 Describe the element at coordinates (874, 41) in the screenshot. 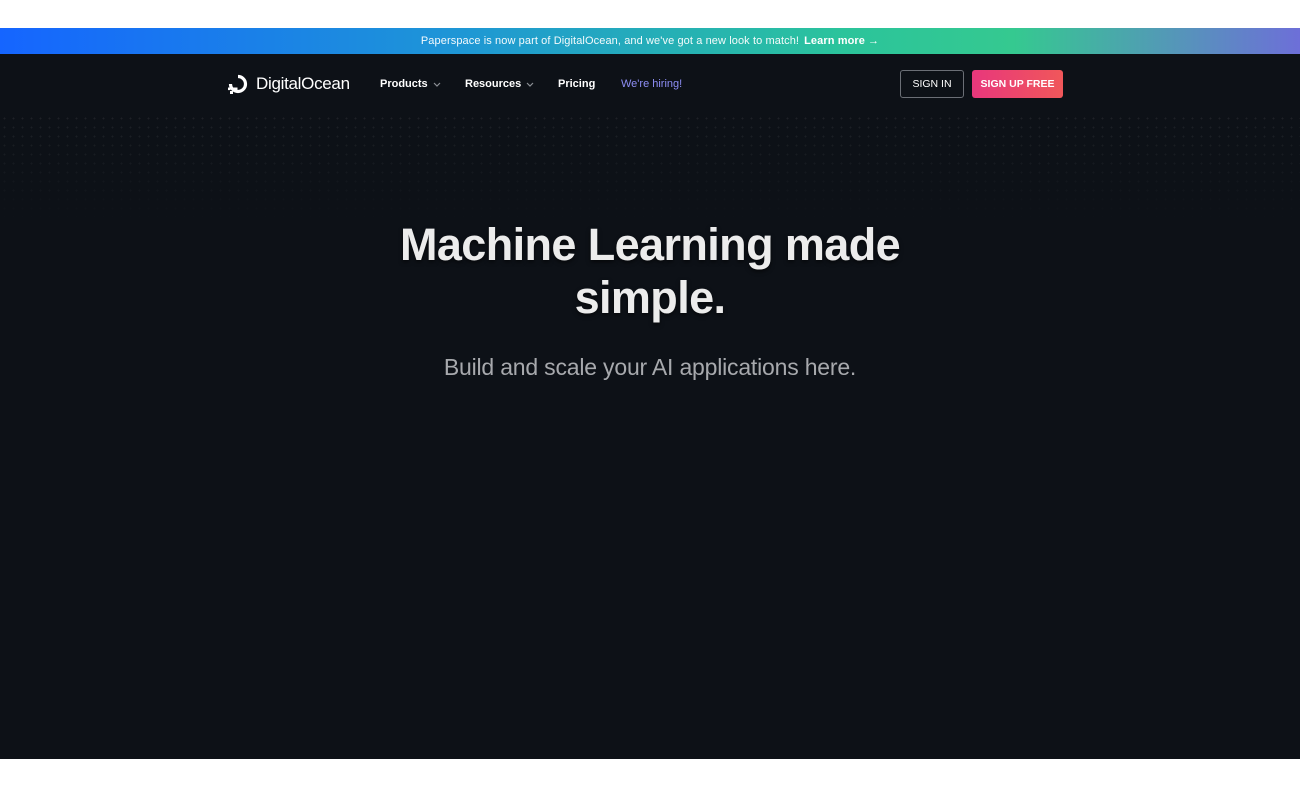

I see `arrow-right-icon: →` at that location.